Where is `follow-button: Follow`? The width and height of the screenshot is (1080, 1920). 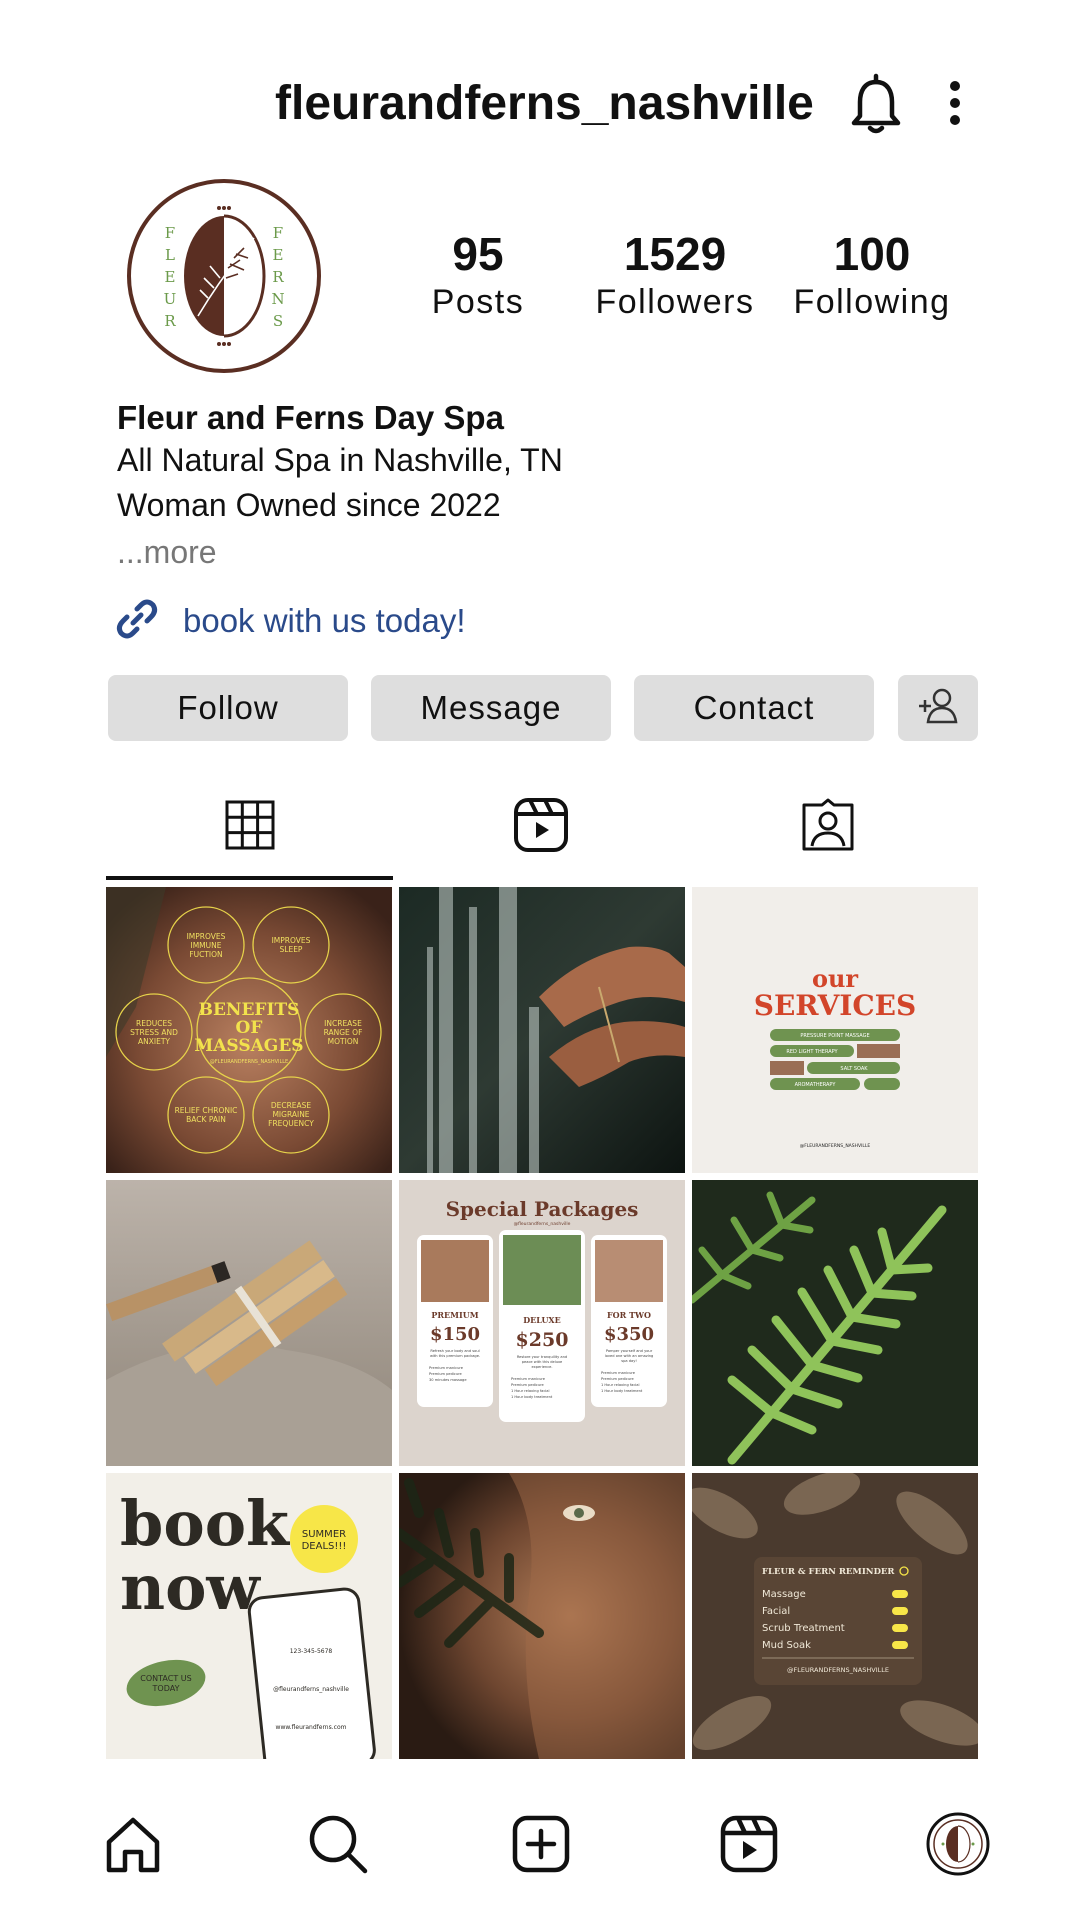 follow-button: Follow is located at coordinates (228, 708).